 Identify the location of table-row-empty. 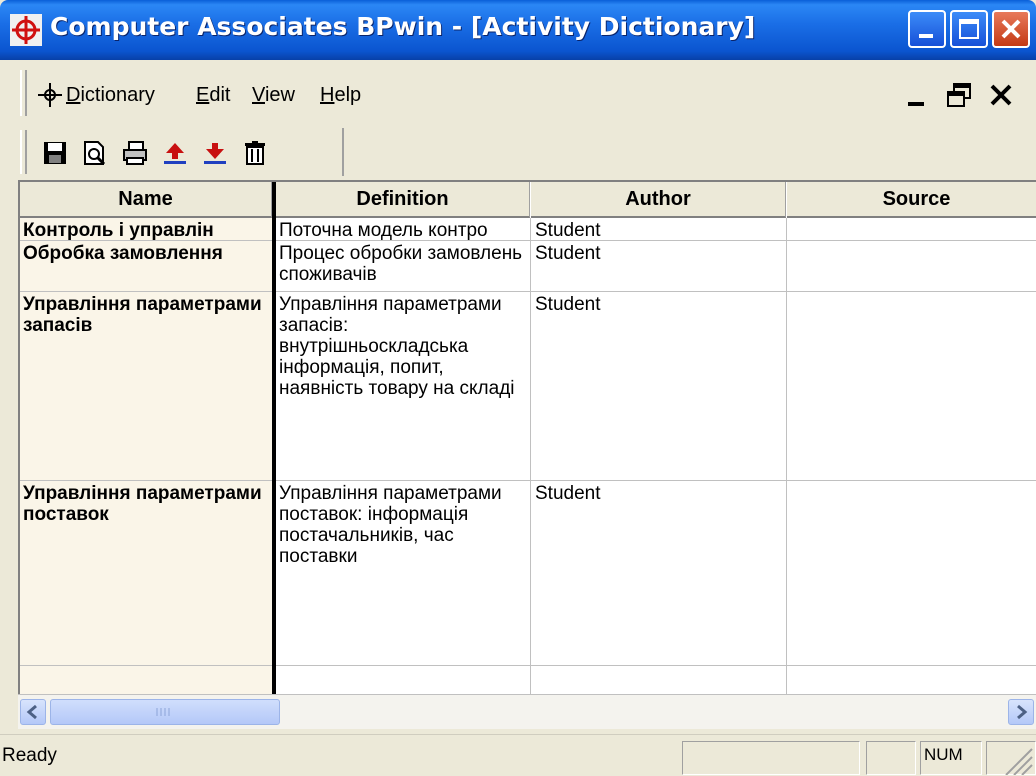
(528, 681).